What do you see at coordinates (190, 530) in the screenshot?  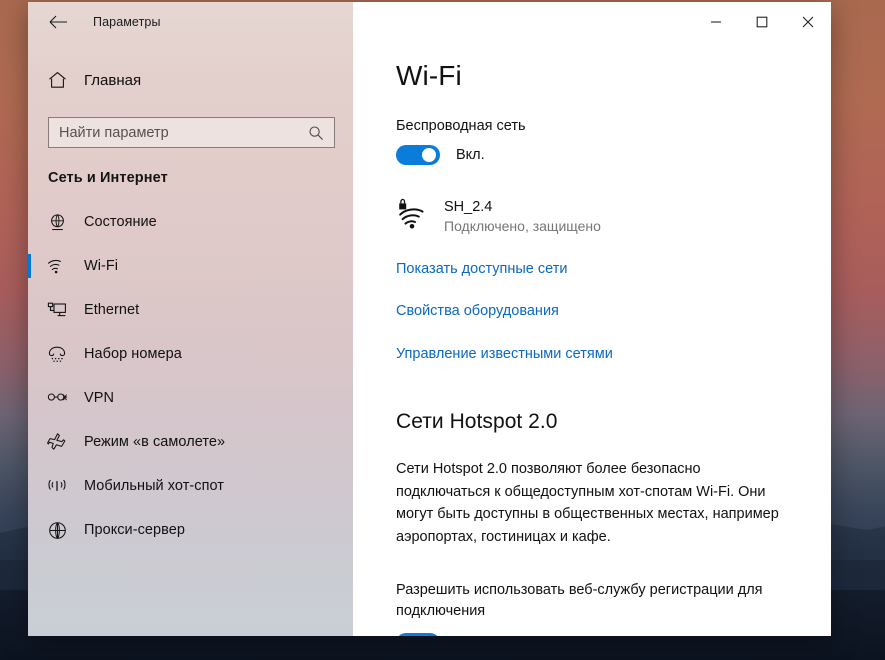 I see `sidebar-item-proxy: Прокси-сервер` at bounding box center [190, 530].